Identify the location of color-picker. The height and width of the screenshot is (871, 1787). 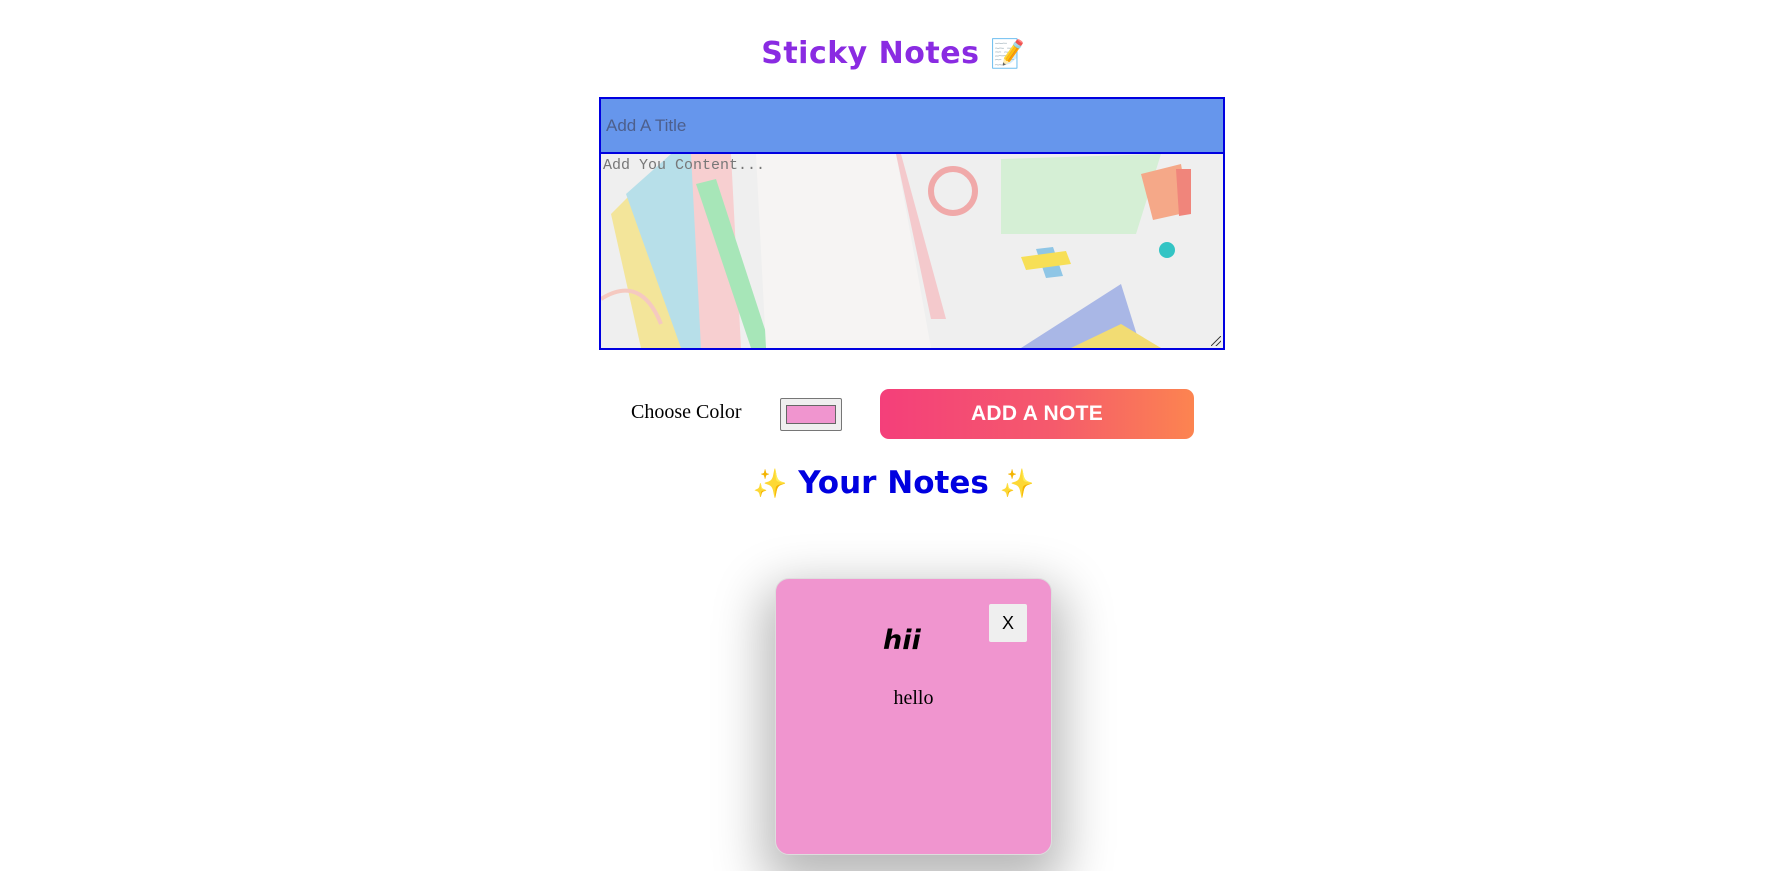
(811, 414).